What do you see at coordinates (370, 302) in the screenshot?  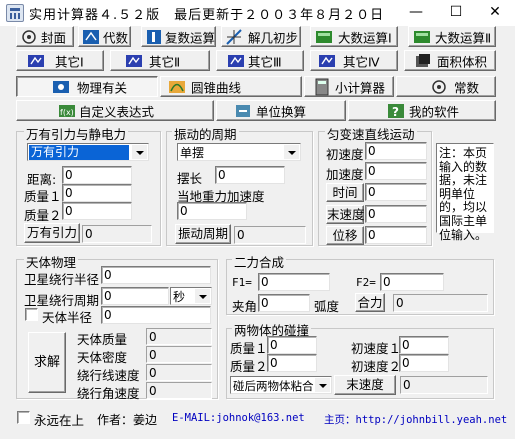 I see `resultant-force-button: 合力` at bounding box center [370, 302].